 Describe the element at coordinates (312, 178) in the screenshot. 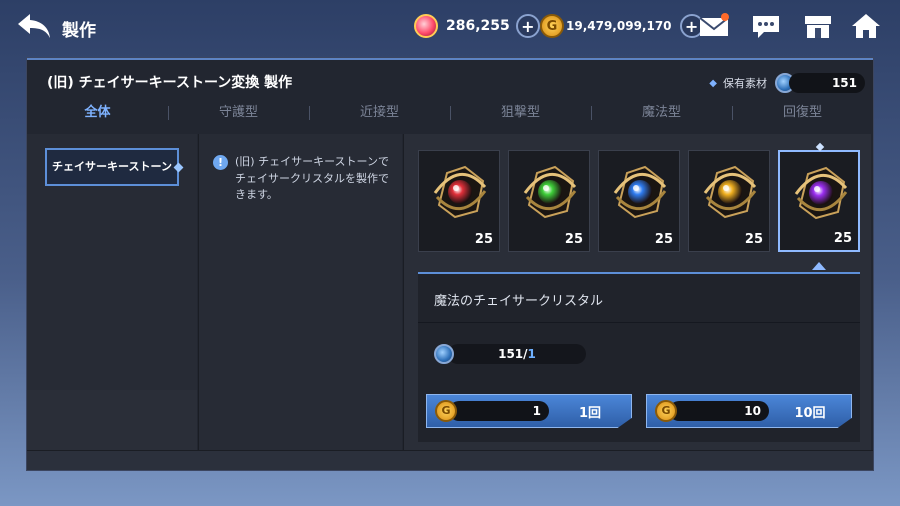

I see `info-text: (旧) チェイサーキーストーンでチェイサークリスタルを製作できます。` at that location.